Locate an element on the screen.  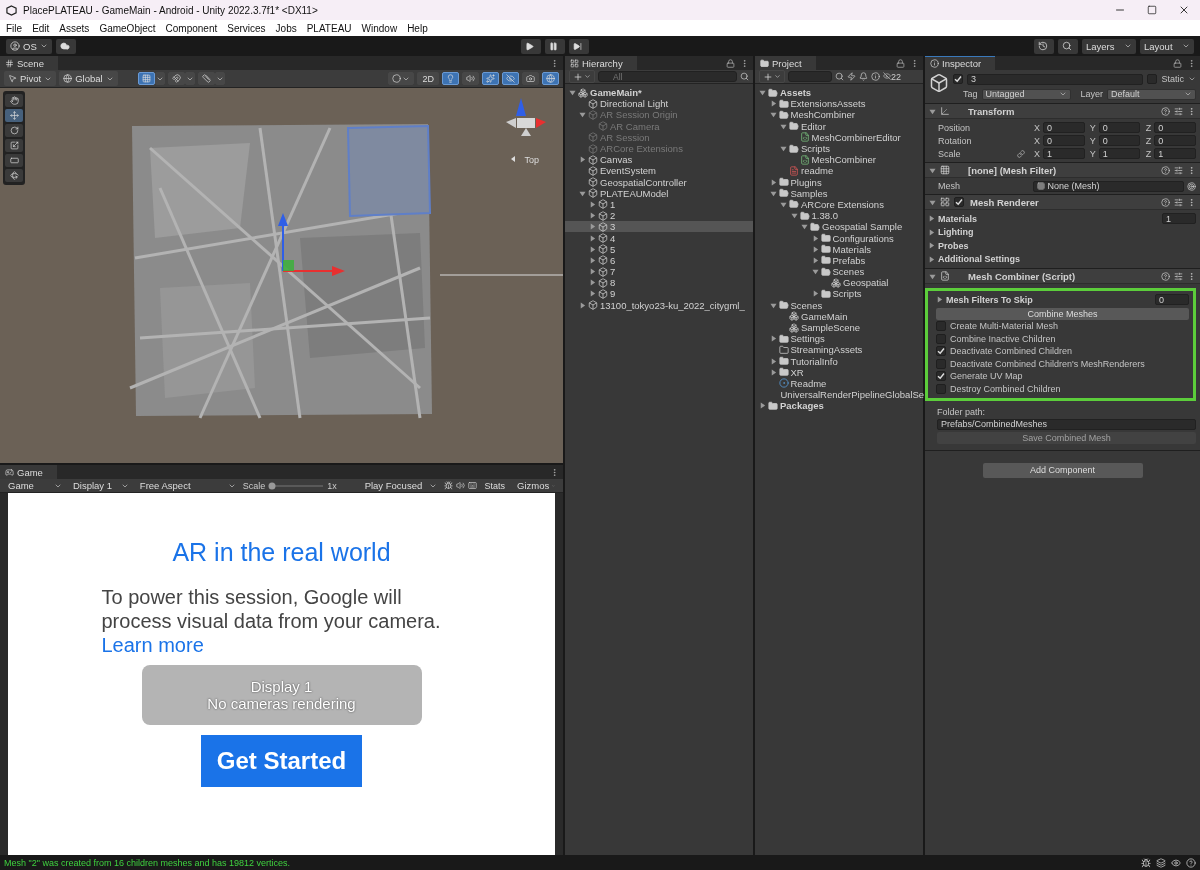
tree-item: 4 is located at coordinates (659, 238).